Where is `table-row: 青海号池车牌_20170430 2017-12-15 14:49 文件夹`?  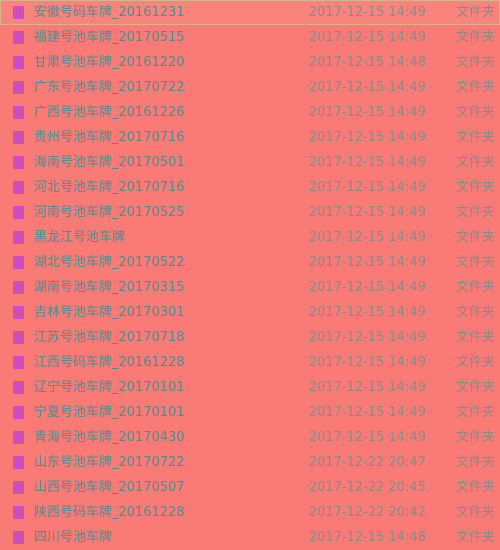 table-row: 青海号池车牌_20170430 2017-12-15 14:49 文件夹 is located at coordinates (250, 437).